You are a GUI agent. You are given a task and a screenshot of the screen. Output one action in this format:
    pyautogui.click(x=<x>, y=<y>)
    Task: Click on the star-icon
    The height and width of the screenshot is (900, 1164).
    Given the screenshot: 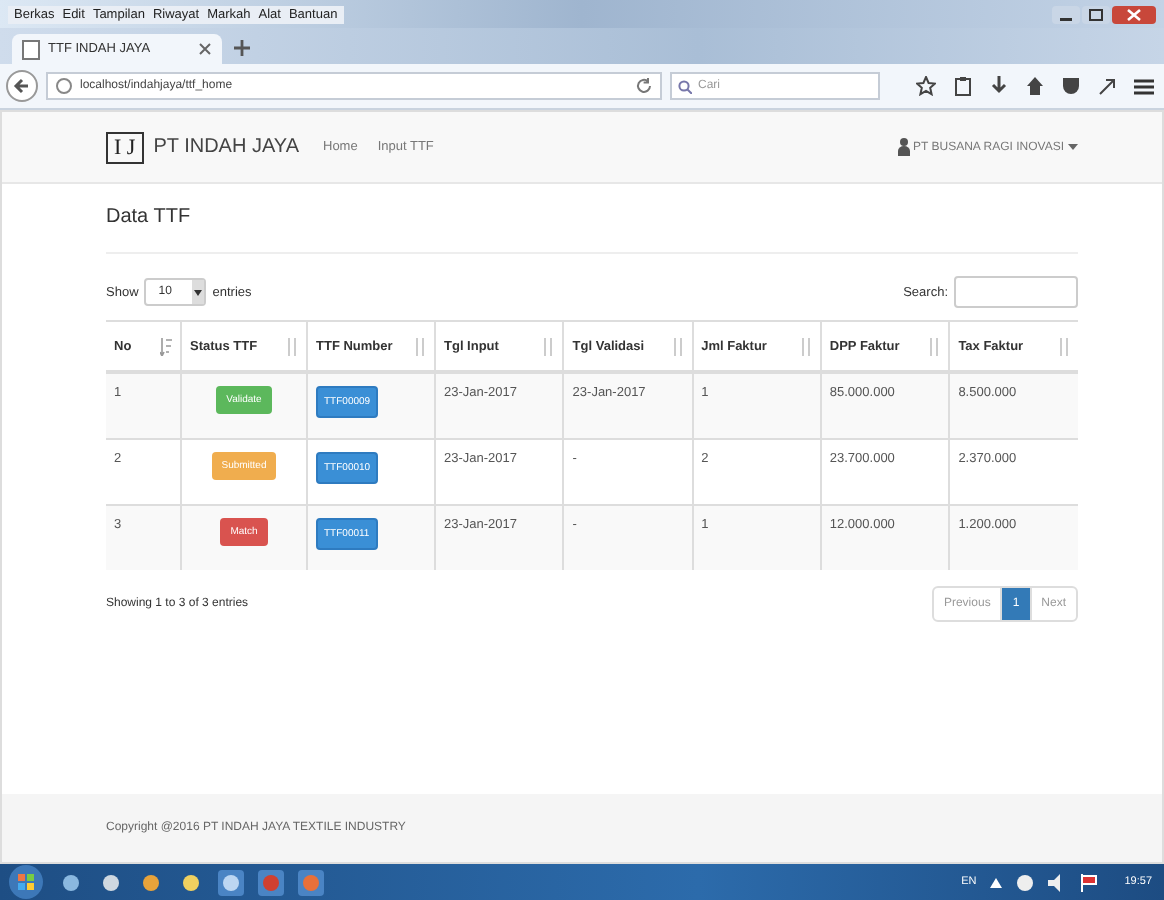 What is the action you would take?
    pyautogui.click(x=926, y=86)
    